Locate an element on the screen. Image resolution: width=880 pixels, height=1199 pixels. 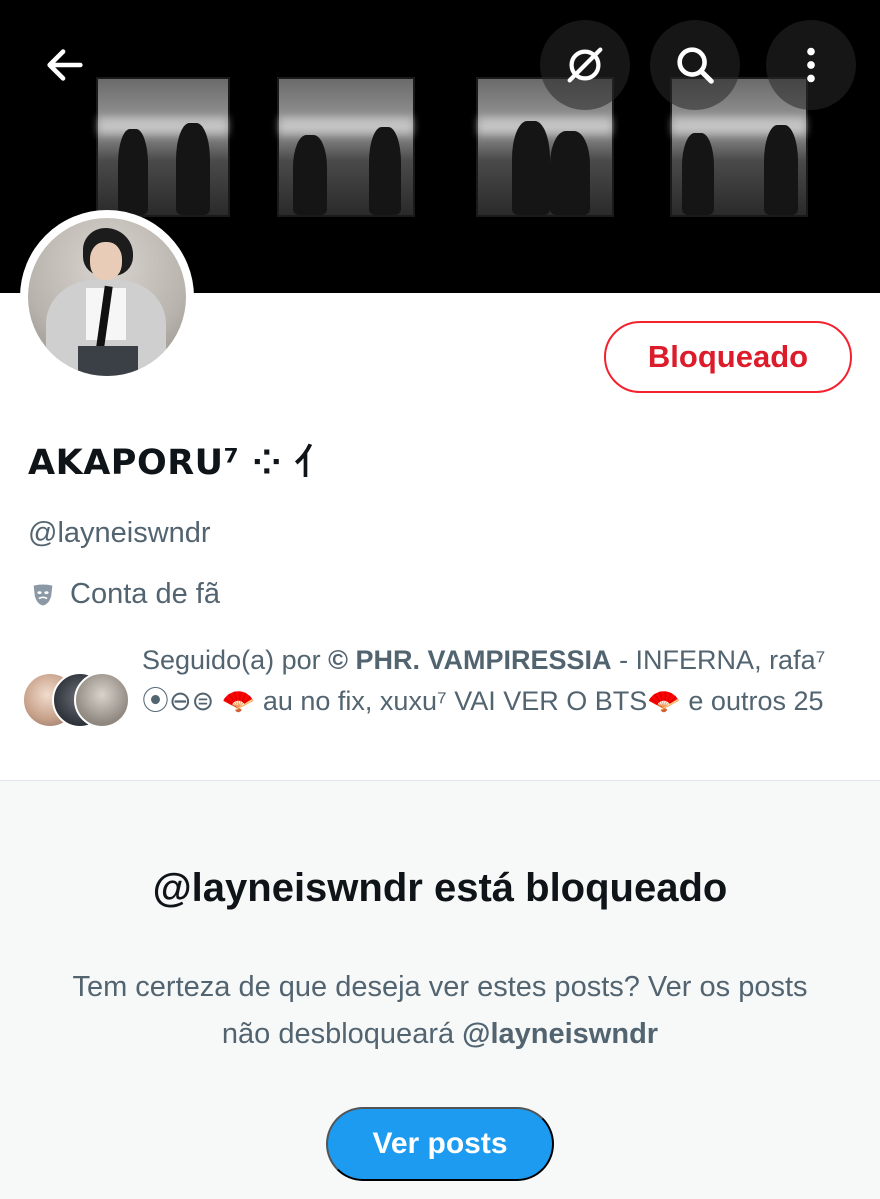
unfollow-status-button is located at coordinates (585, 65).